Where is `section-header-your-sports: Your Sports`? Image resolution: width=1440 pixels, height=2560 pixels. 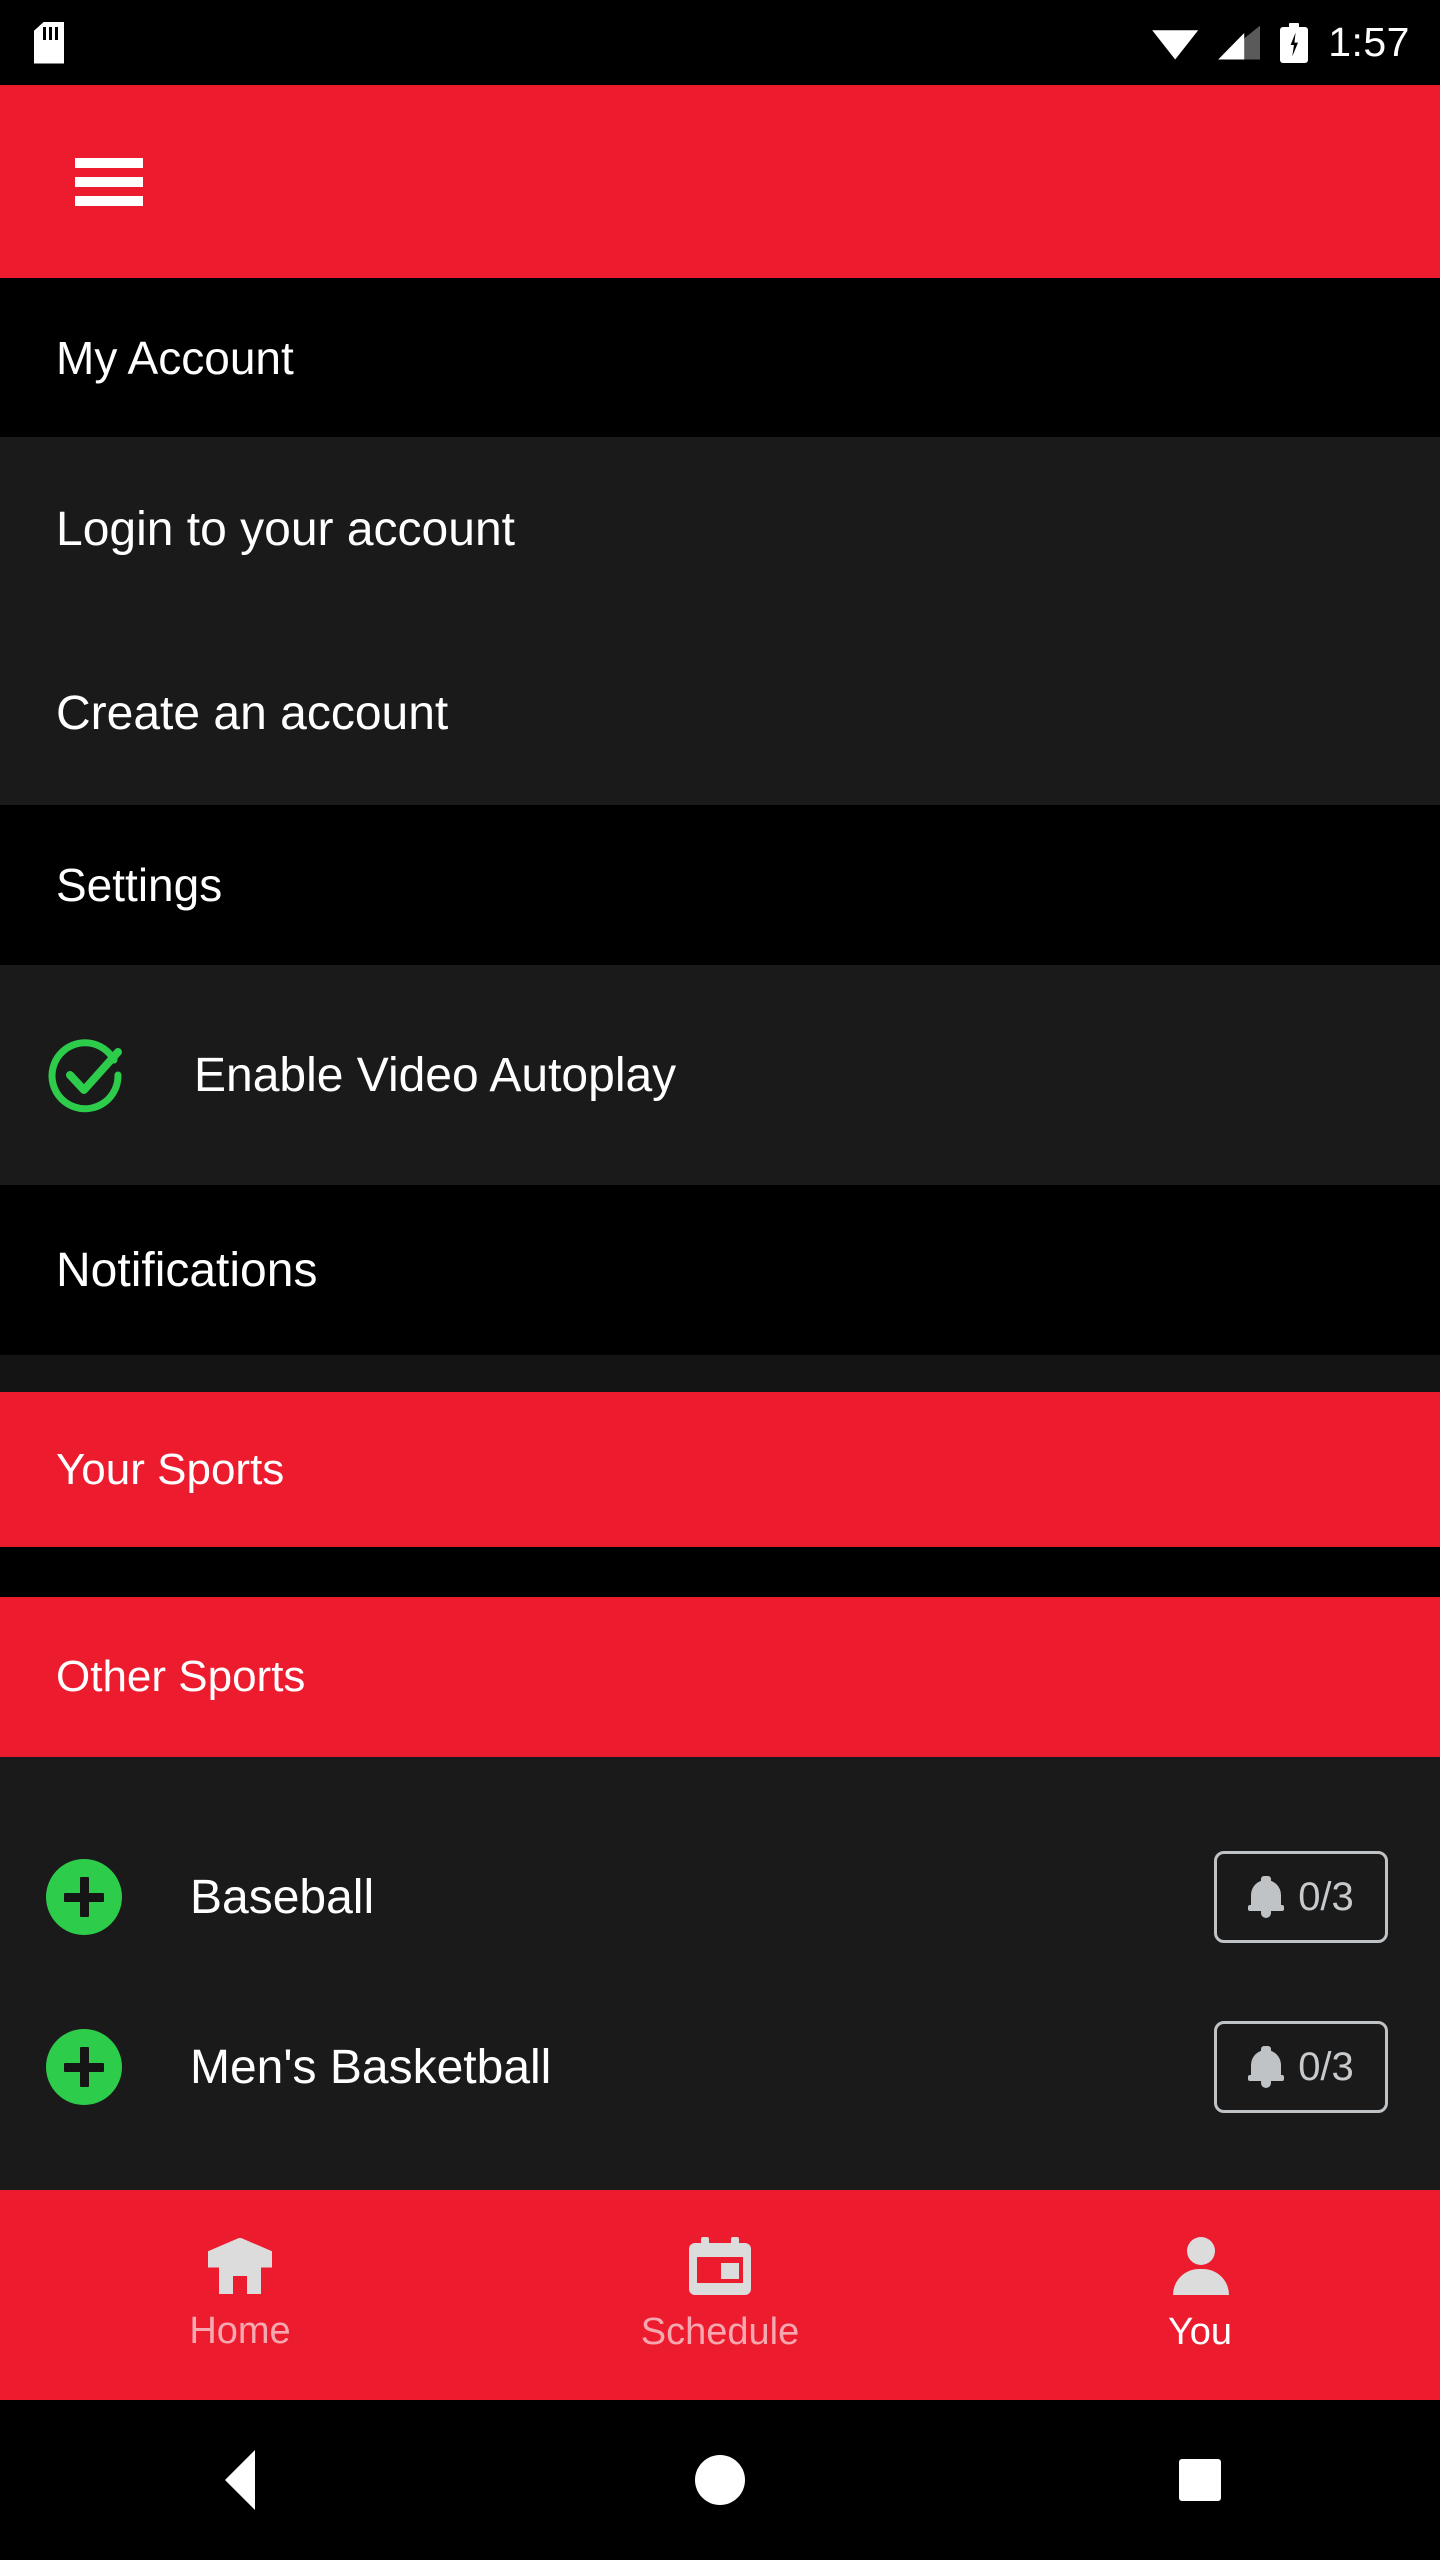 section-header-your-sports: Your Sports is located at coordinates (720, 1469).